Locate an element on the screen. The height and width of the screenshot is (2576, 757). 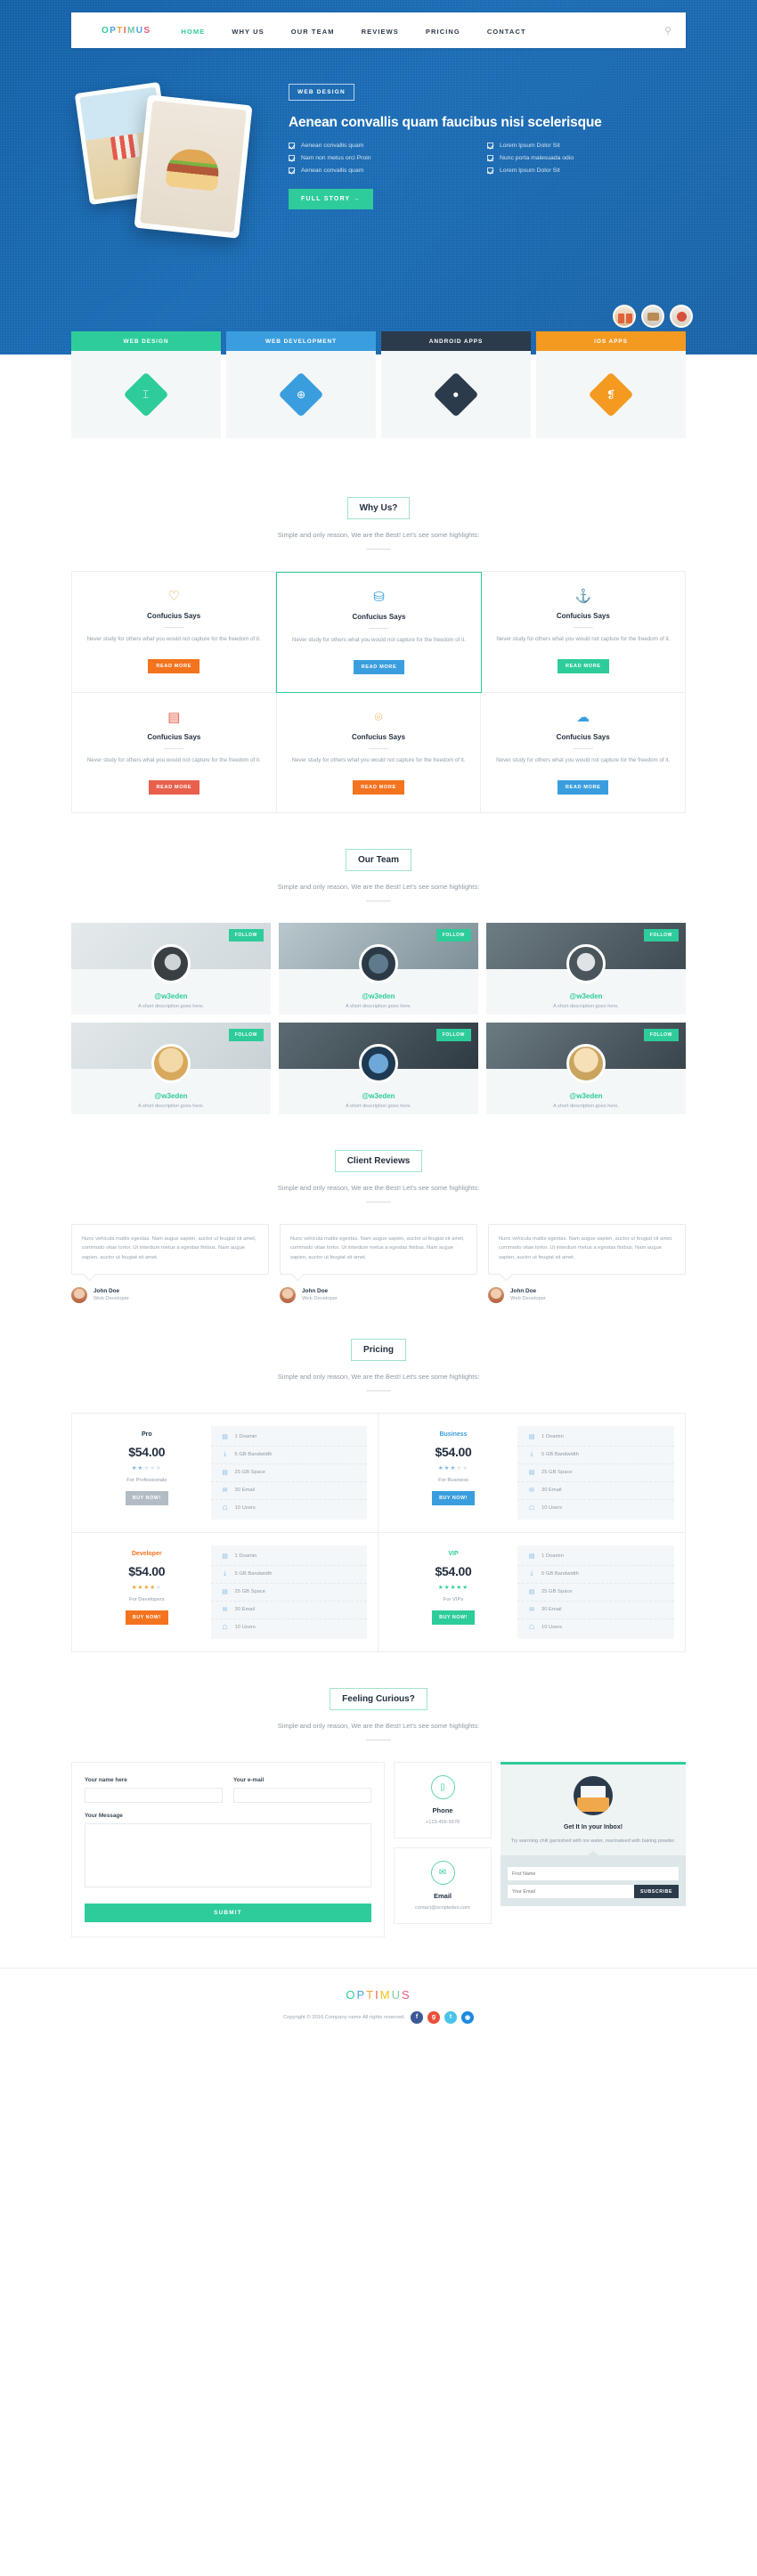
reviewer-role: Web Developer is located at coordinates (528, 1299).